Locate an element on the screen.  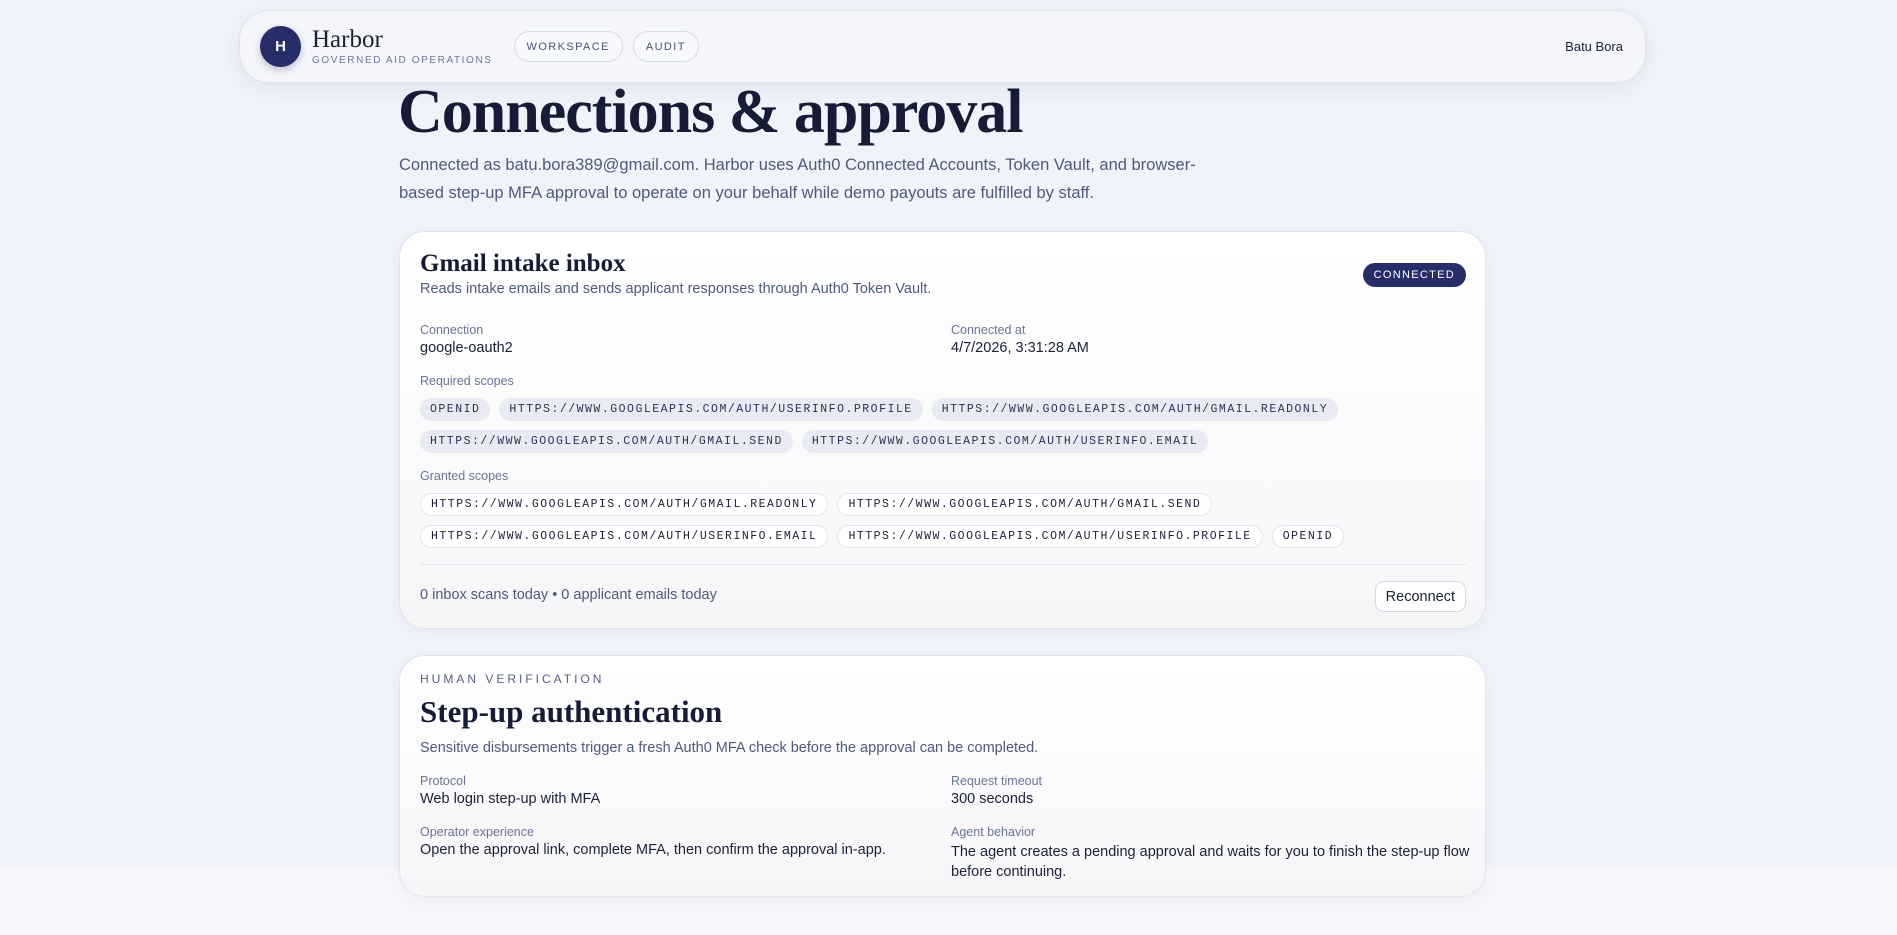
required-scope-chip: OPENID is located at coordinates (455, 409).